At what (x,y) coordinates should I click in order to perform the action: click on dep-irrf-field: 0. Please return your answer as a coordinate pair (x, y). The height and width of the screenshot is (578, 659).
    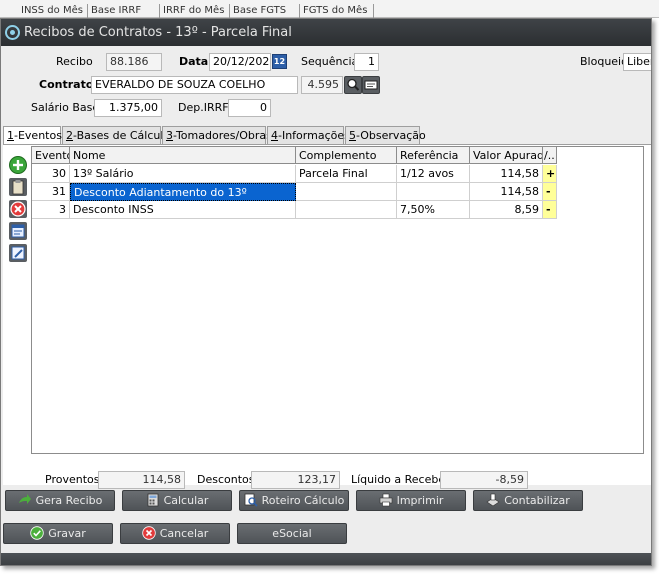
    Looking at the image, I should click on (249, 108).